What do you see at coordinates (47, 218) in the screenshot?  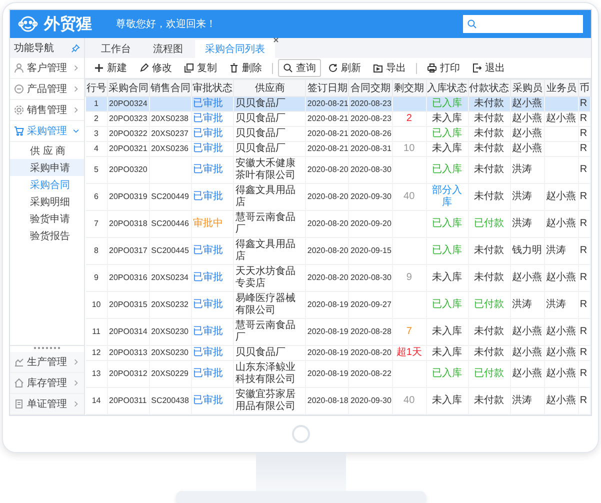 I see `sidebar-subitem: 验货申请` at bounding box center [47, 218].